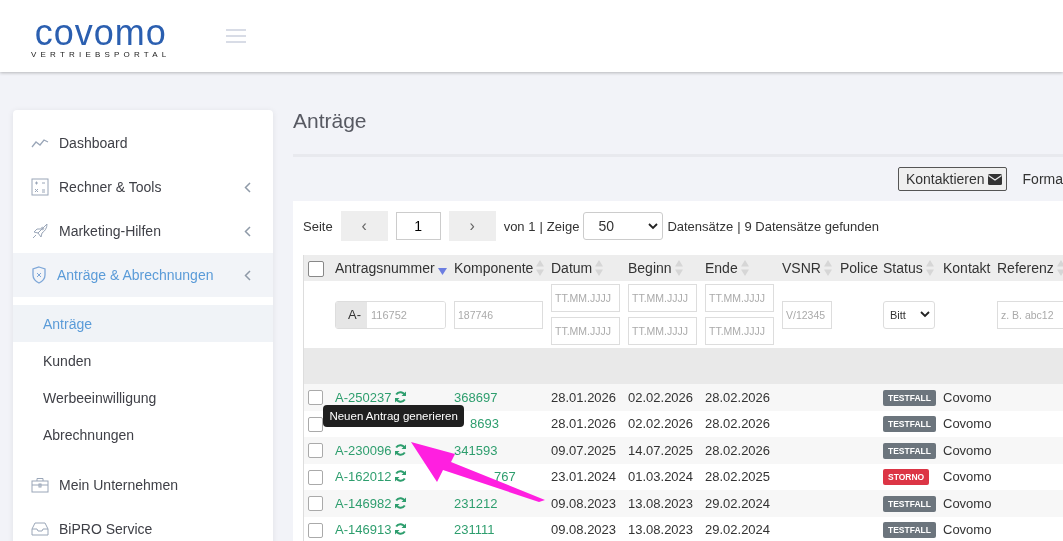 The height and width of the screenshot is (541, 1063). What do you see at coordinates (700, 226) in the screenshot?
I see `records-label: Datensätze` at bounding box center [700, 226].